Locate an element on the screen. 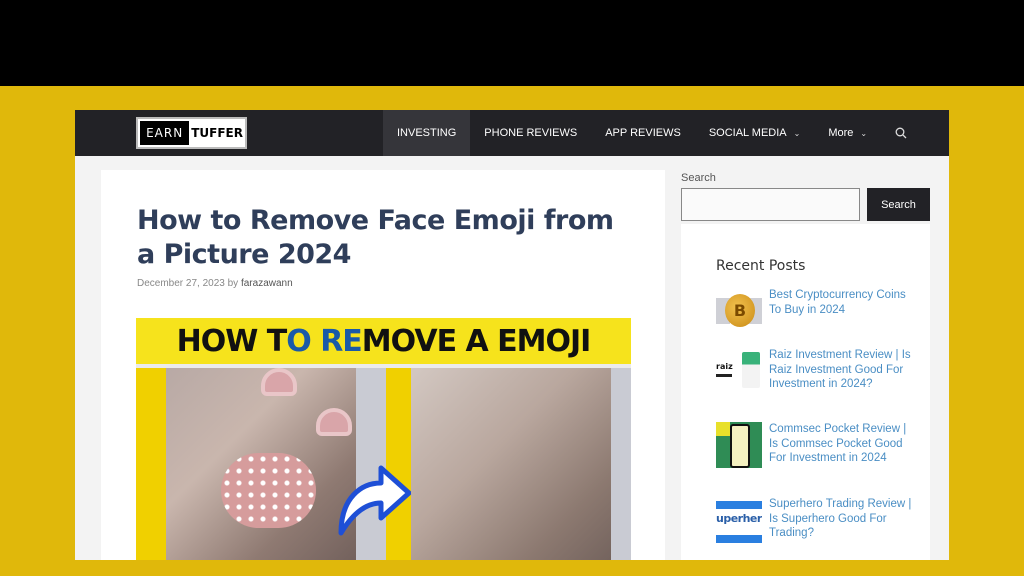  banner-text: HOW T is located at coordinates (232, 341).